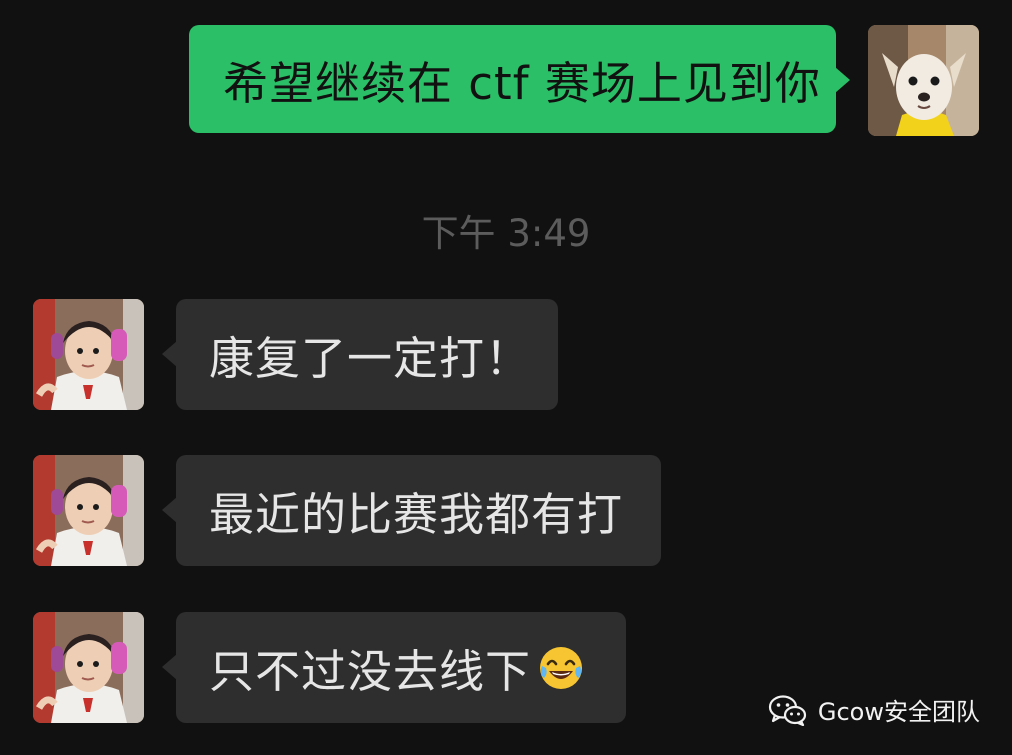 The width and height of the screenshot is (1012, 755). Describe the element at coordinates (898, 712) in the screenshot. I see `watermark-text: Gcow安全团队` at that location.